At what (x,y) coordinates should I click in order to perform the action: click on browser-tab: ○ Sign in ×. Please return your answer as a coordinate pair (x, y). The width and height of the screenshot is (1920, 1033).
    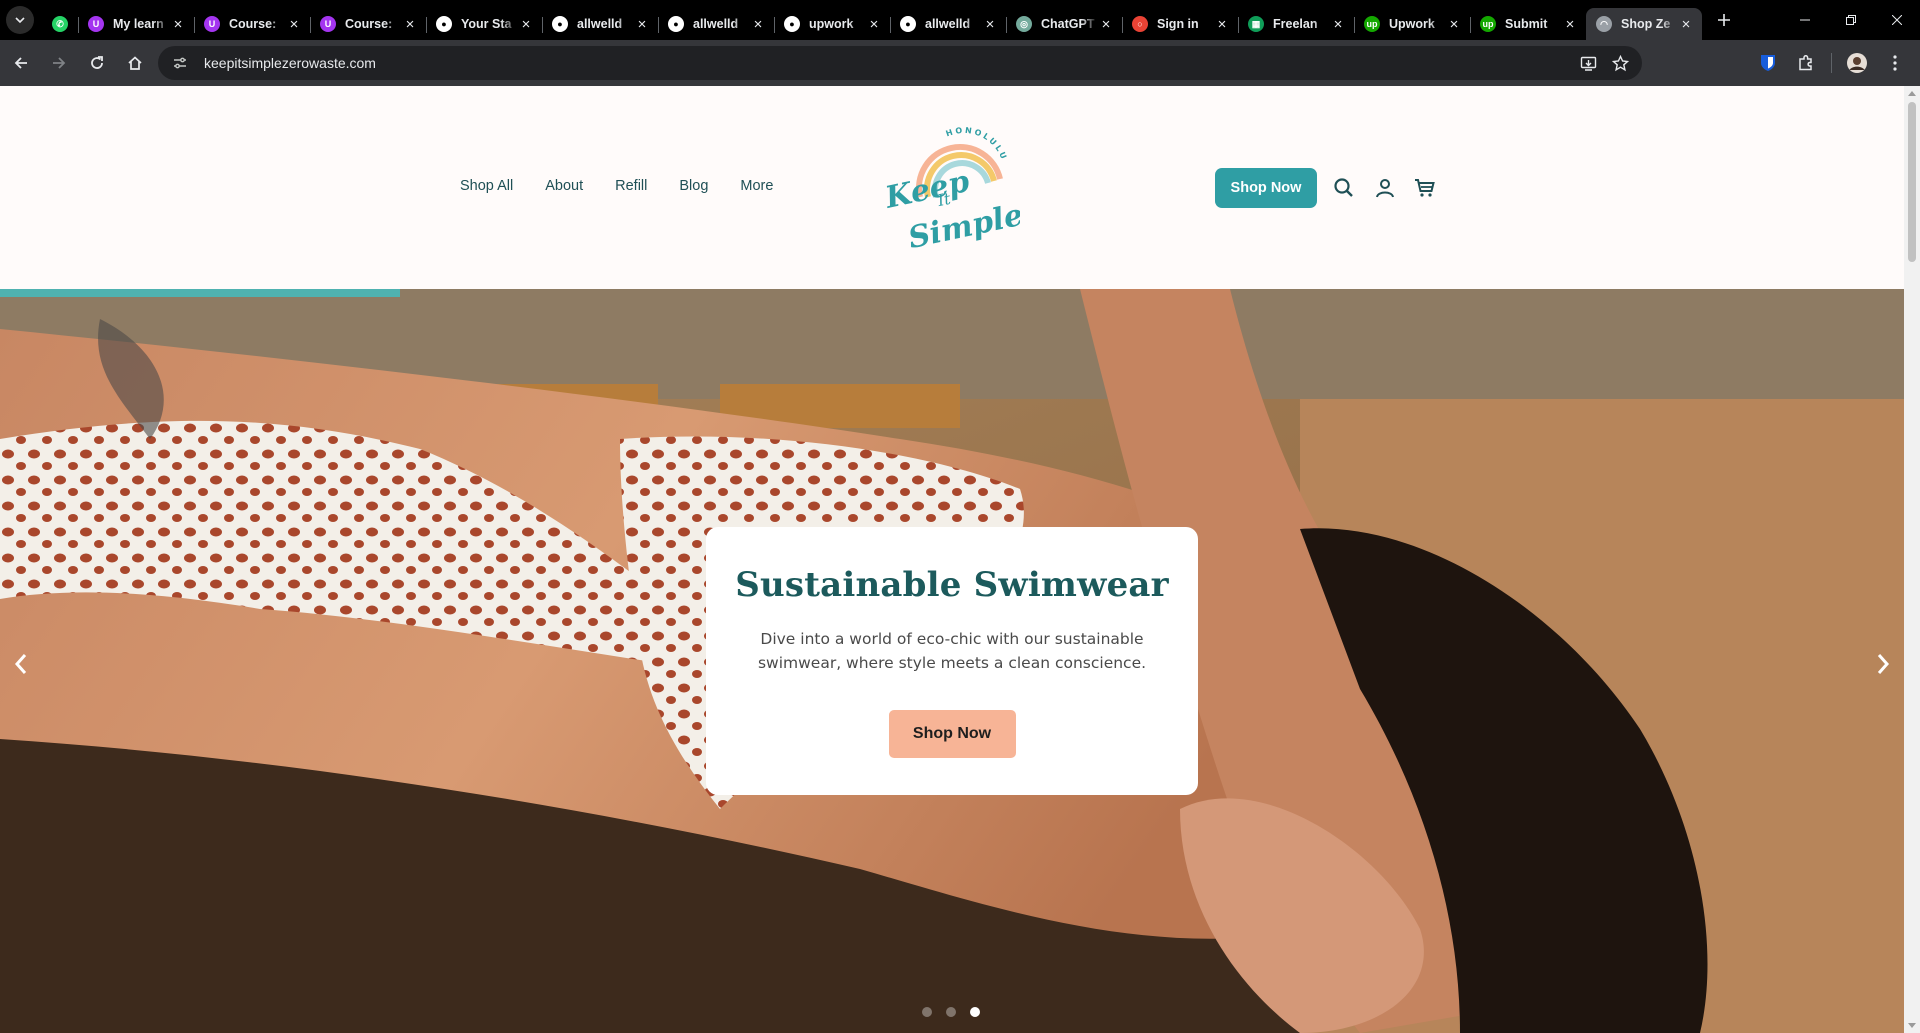
    Looking at the image, I should click on (1180, 24).